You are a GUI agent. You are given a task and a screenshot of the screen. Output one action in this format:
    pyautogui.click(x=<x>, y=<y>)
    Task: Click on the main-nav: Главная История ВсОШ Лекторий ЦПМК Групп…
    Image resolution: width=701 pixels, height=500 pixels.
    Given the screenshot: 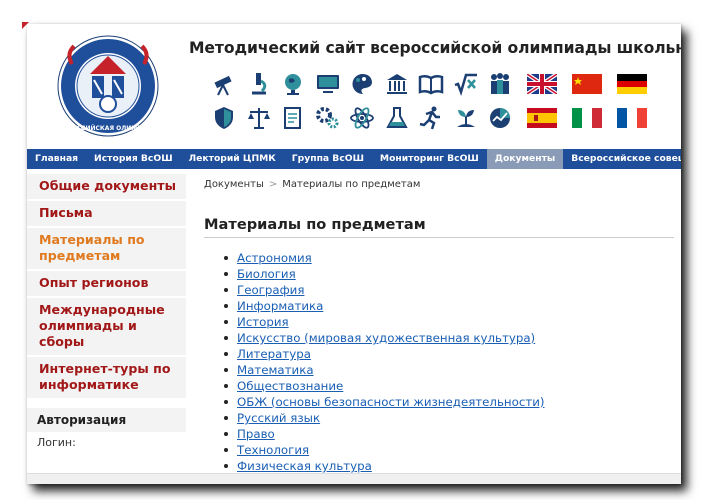 What is the action you would take?
    pyautogui.click(x=354, y=159)
    